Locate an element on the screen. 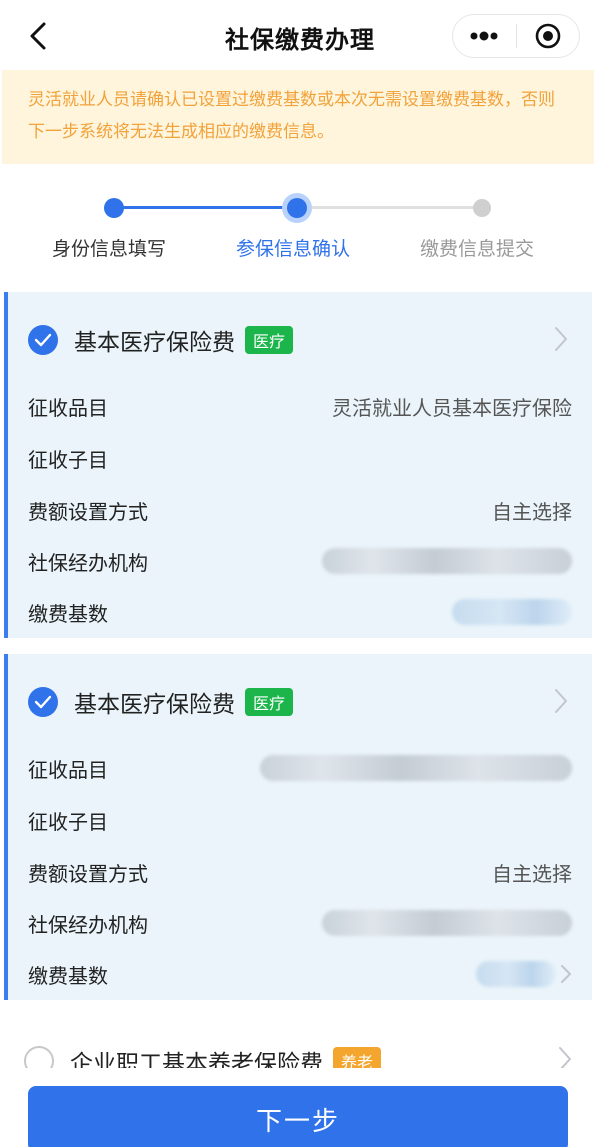  close-button is located at coordinates (548, 36).